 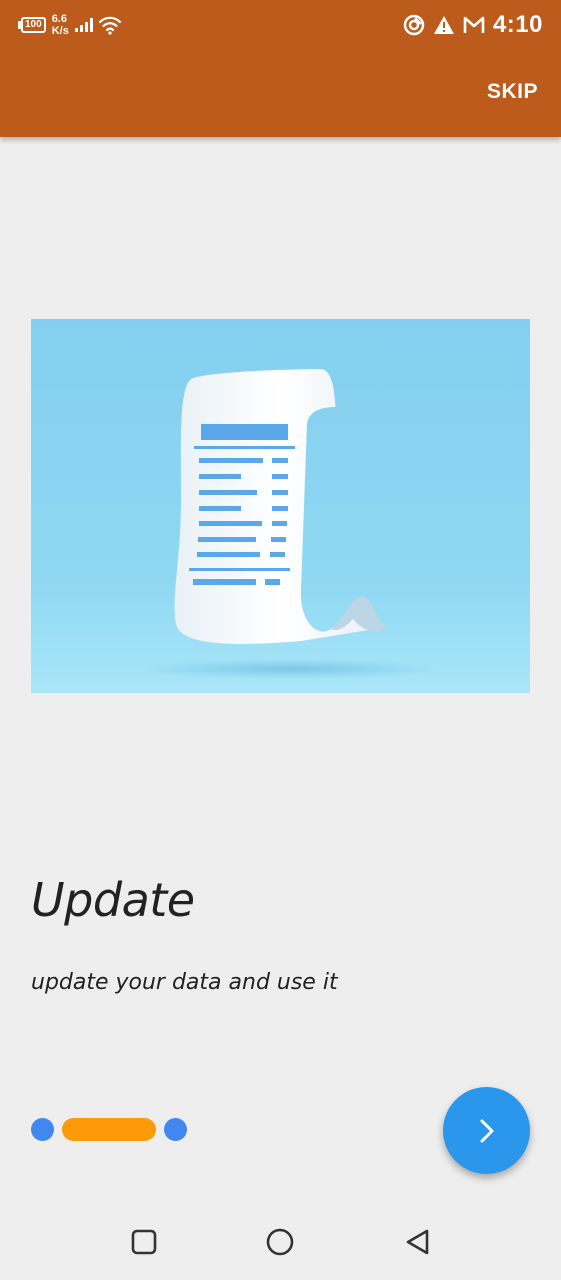 I want to click on square-icon, so click(x=144, y=1242).